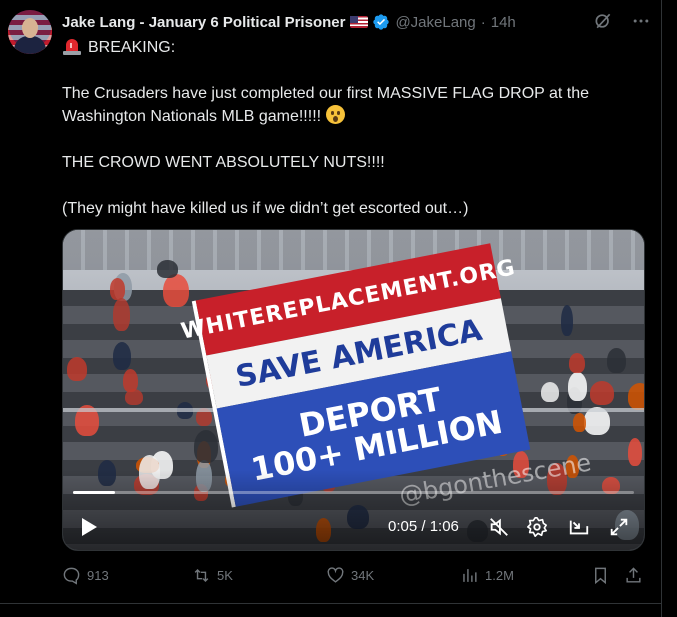 The height and width of the screenshot is (617, 677). Describe the element at coordinates (579, 527) in the screenshot. I see `picture-in-picture-icon` at that location.